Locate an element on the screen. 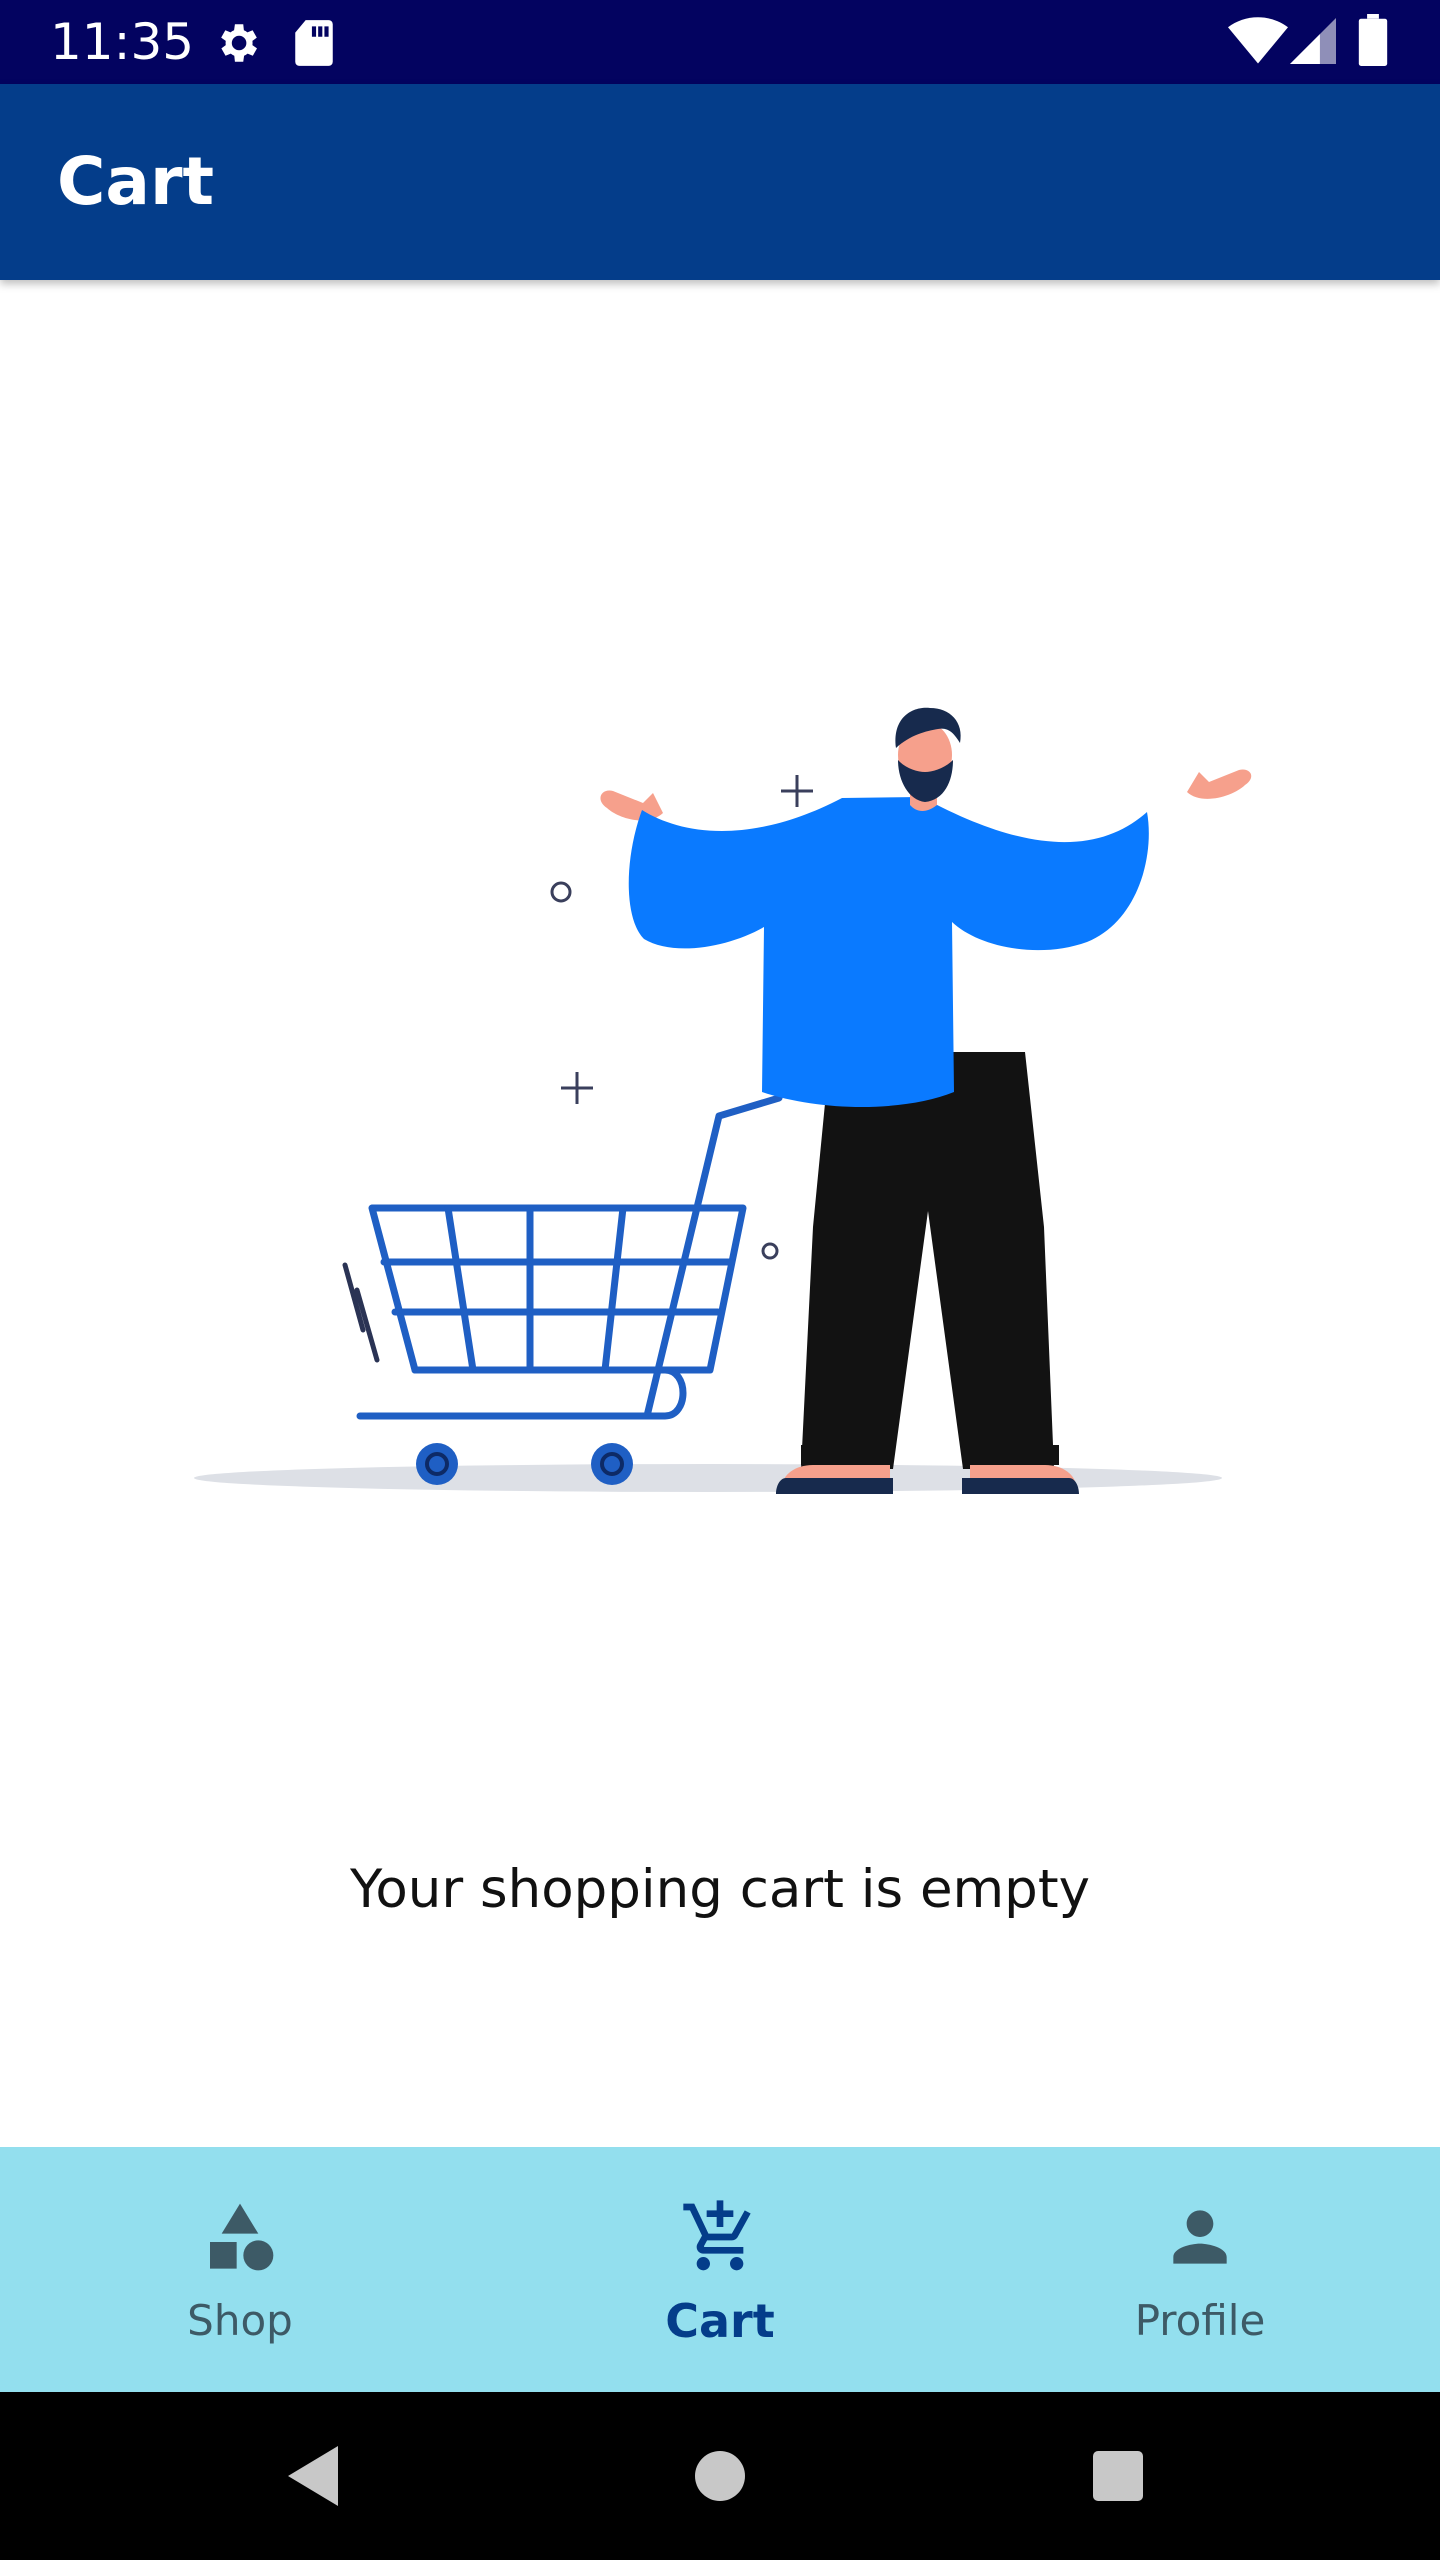 The height and width of the screenshot is (2560, 1440). tab-profile-label: Profile is located at coordinates (1200, 2320).